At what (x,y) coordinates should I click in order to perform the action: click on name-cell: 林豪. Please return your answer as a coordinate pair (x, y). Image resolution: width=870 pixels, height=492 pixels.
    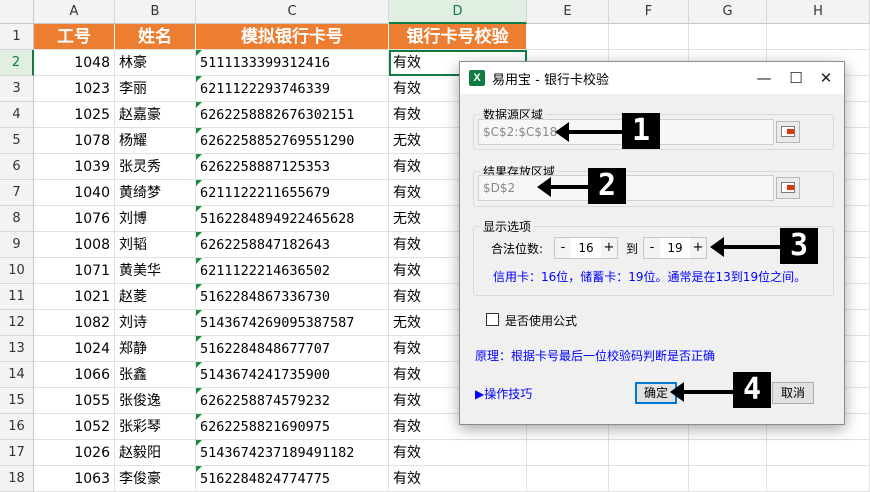
    Looking at the image, I should click on (155, 63).